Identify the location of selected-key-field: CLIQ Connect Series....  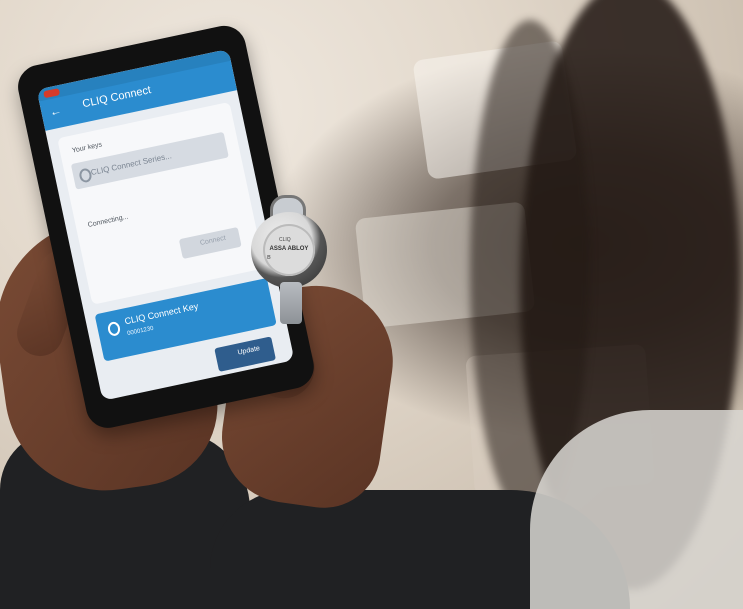
(149, 160).